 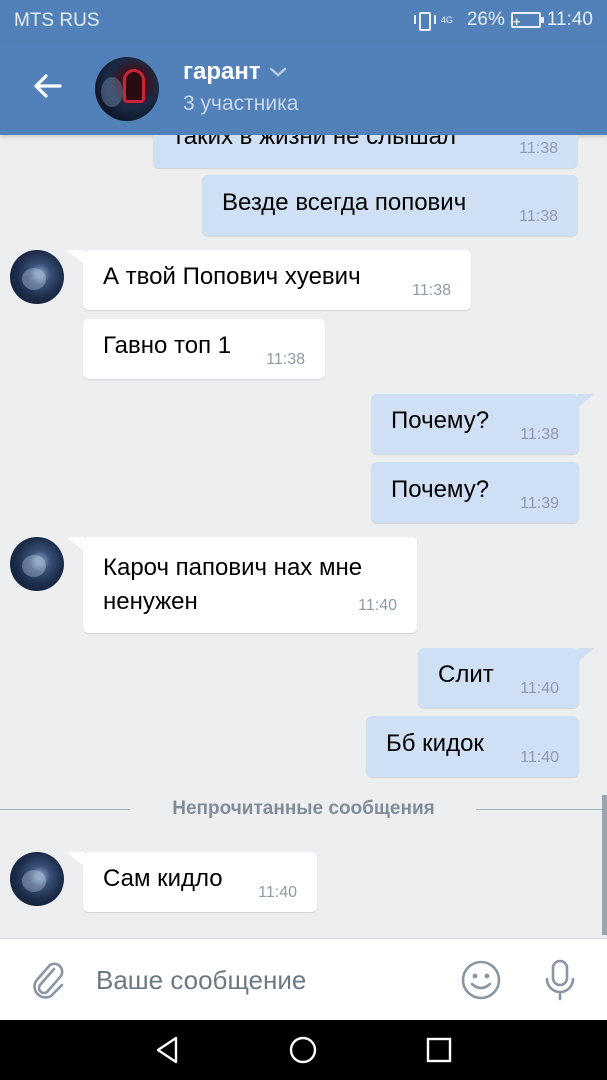 I want to click on network-type: 4G, so click(x=446, y=19).